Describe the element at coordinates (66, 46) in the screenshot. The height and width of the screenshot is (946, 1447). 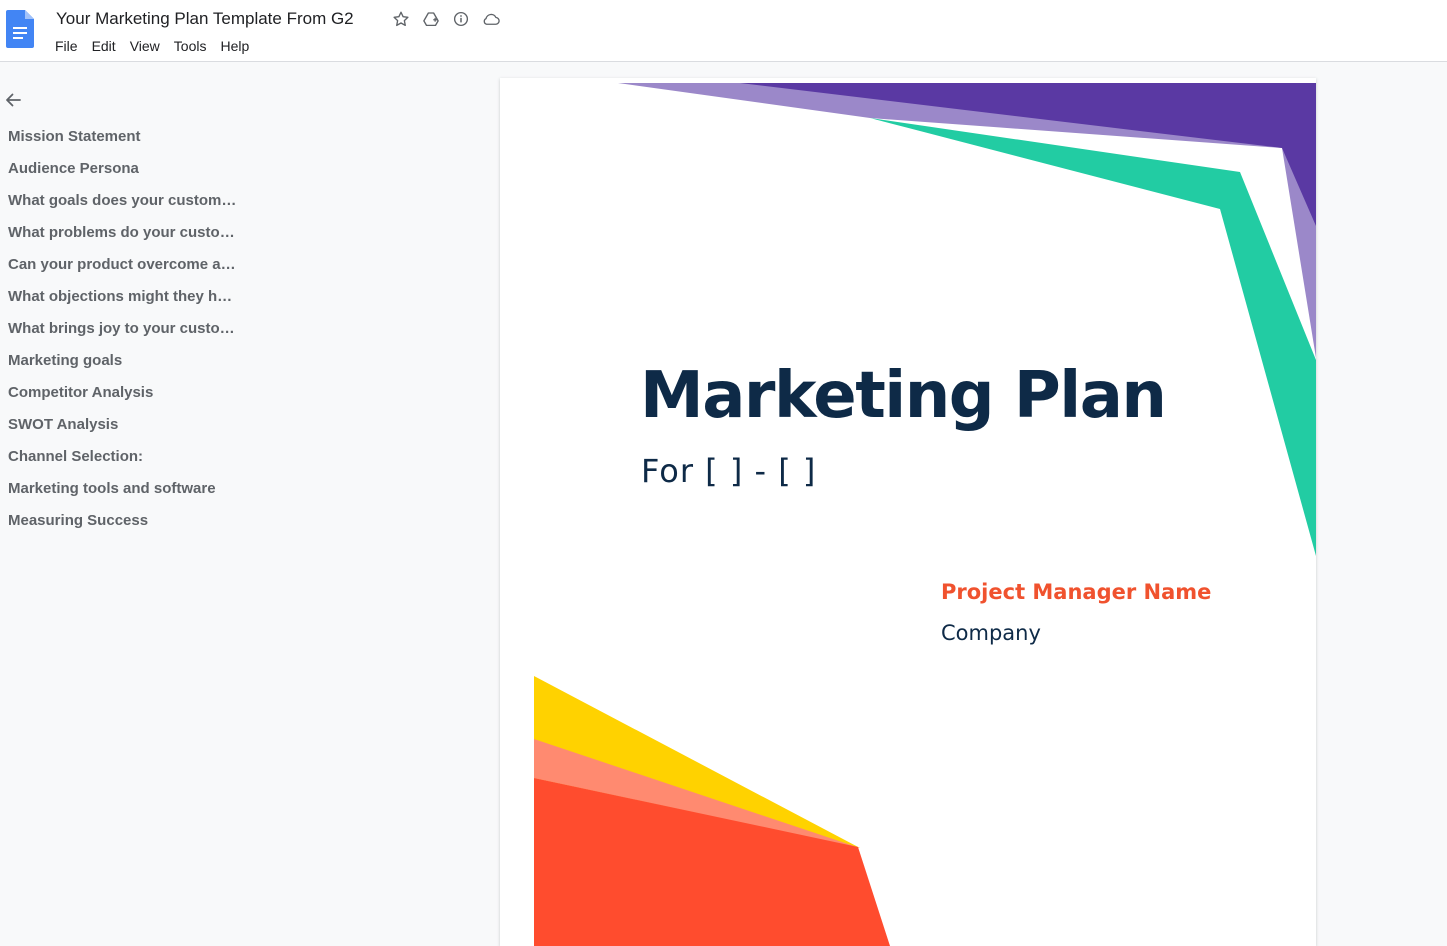
I see `menu-file: File` at that location.